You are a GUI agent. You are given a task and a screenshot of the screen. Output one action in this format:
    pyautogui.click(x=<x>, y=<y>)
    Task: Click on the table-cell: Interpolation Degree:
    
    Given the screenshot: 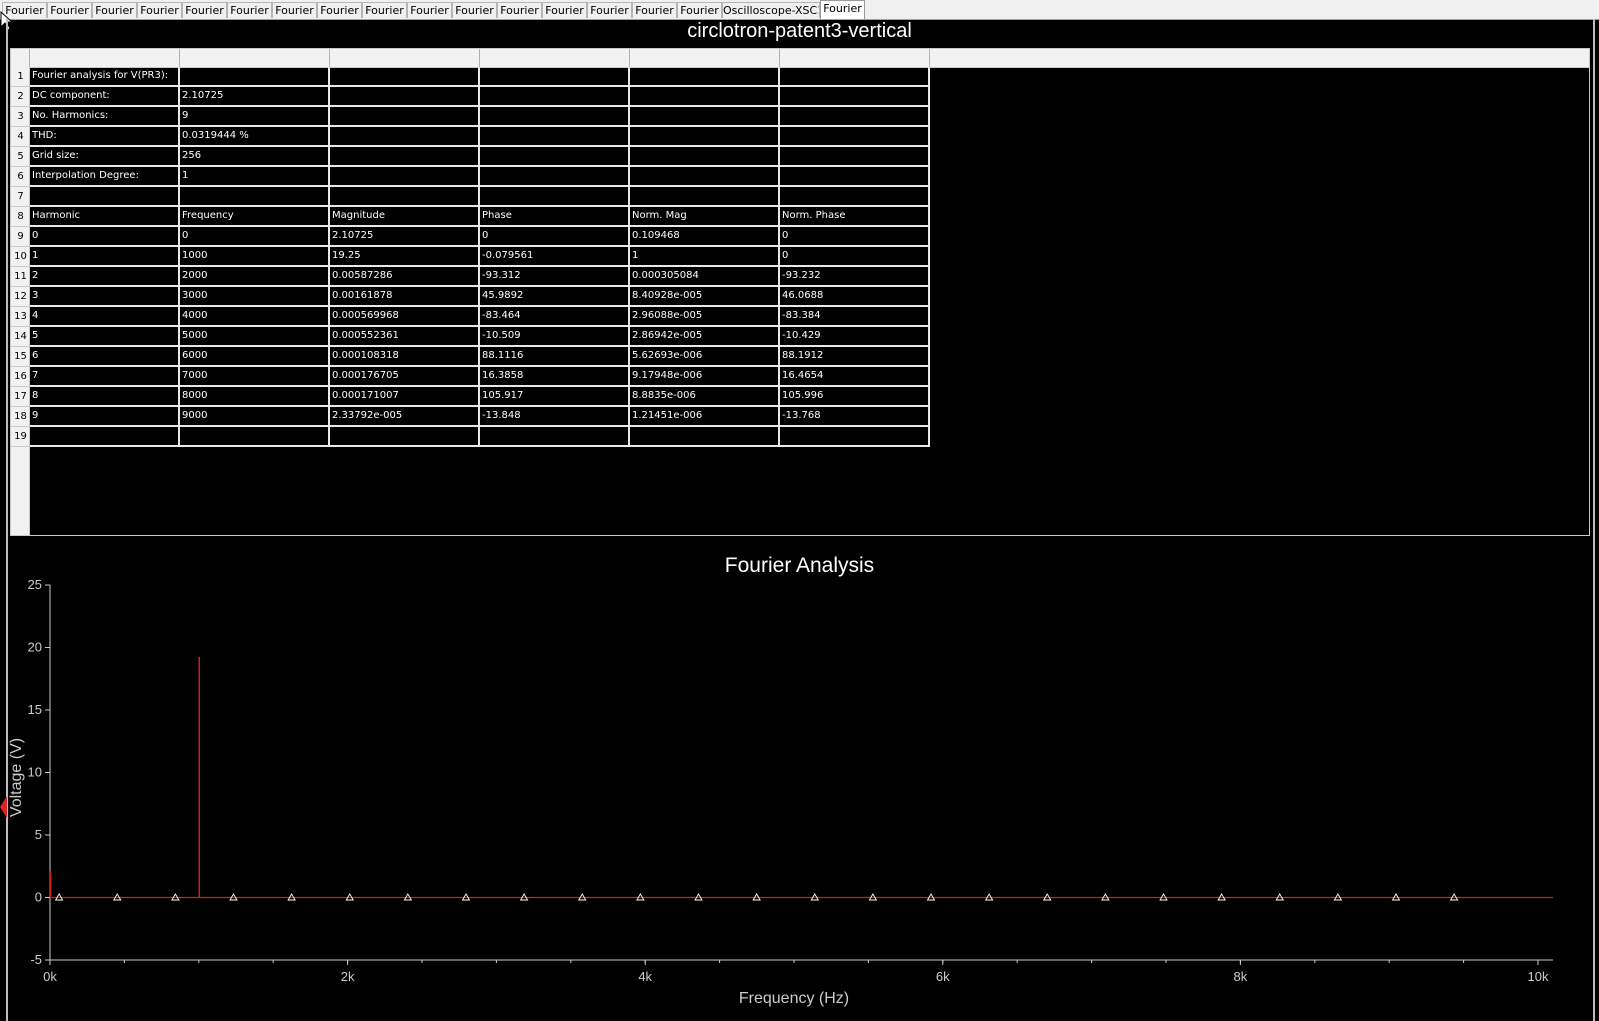 What is the action you would take?
    pyautogui.click(x=105, y=177)
    